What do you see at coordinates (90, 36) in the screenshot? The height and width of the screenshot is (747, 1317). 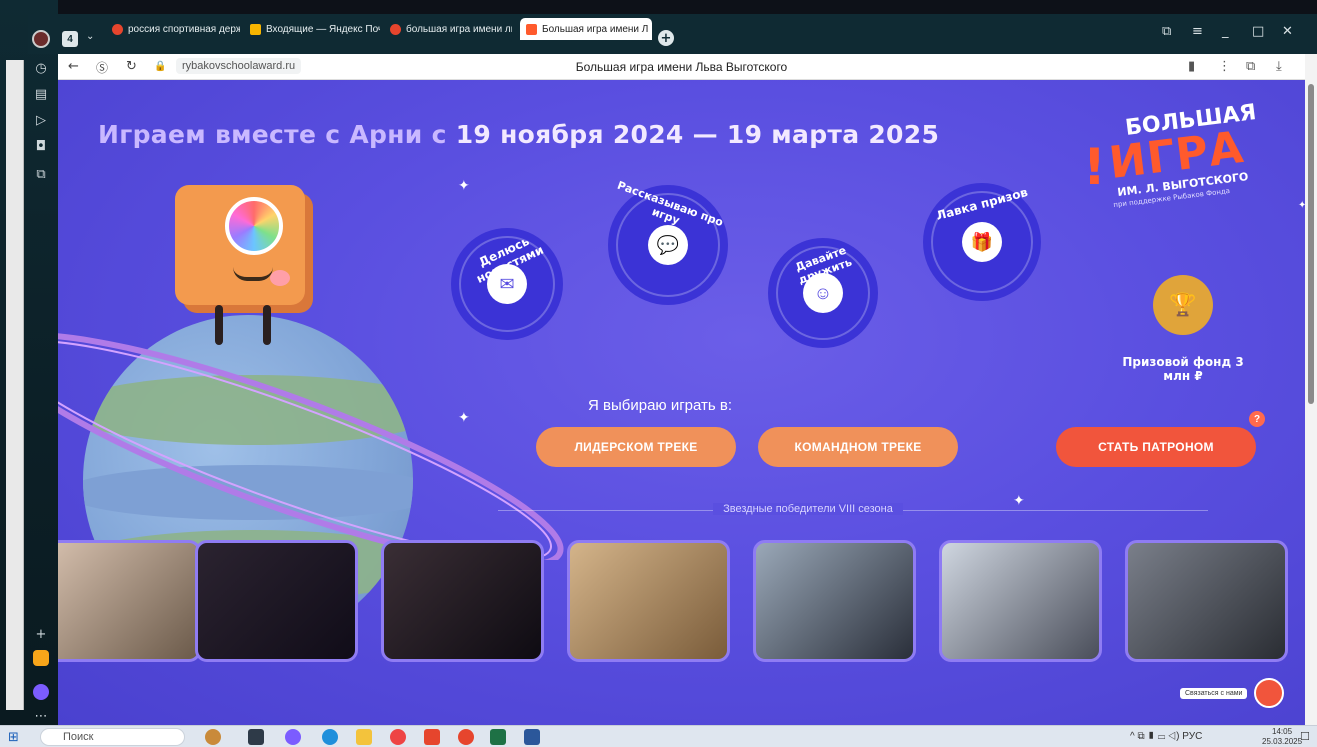 I see `tab-list-chevron-icon: ⌄` at bounding box center [90, 36].